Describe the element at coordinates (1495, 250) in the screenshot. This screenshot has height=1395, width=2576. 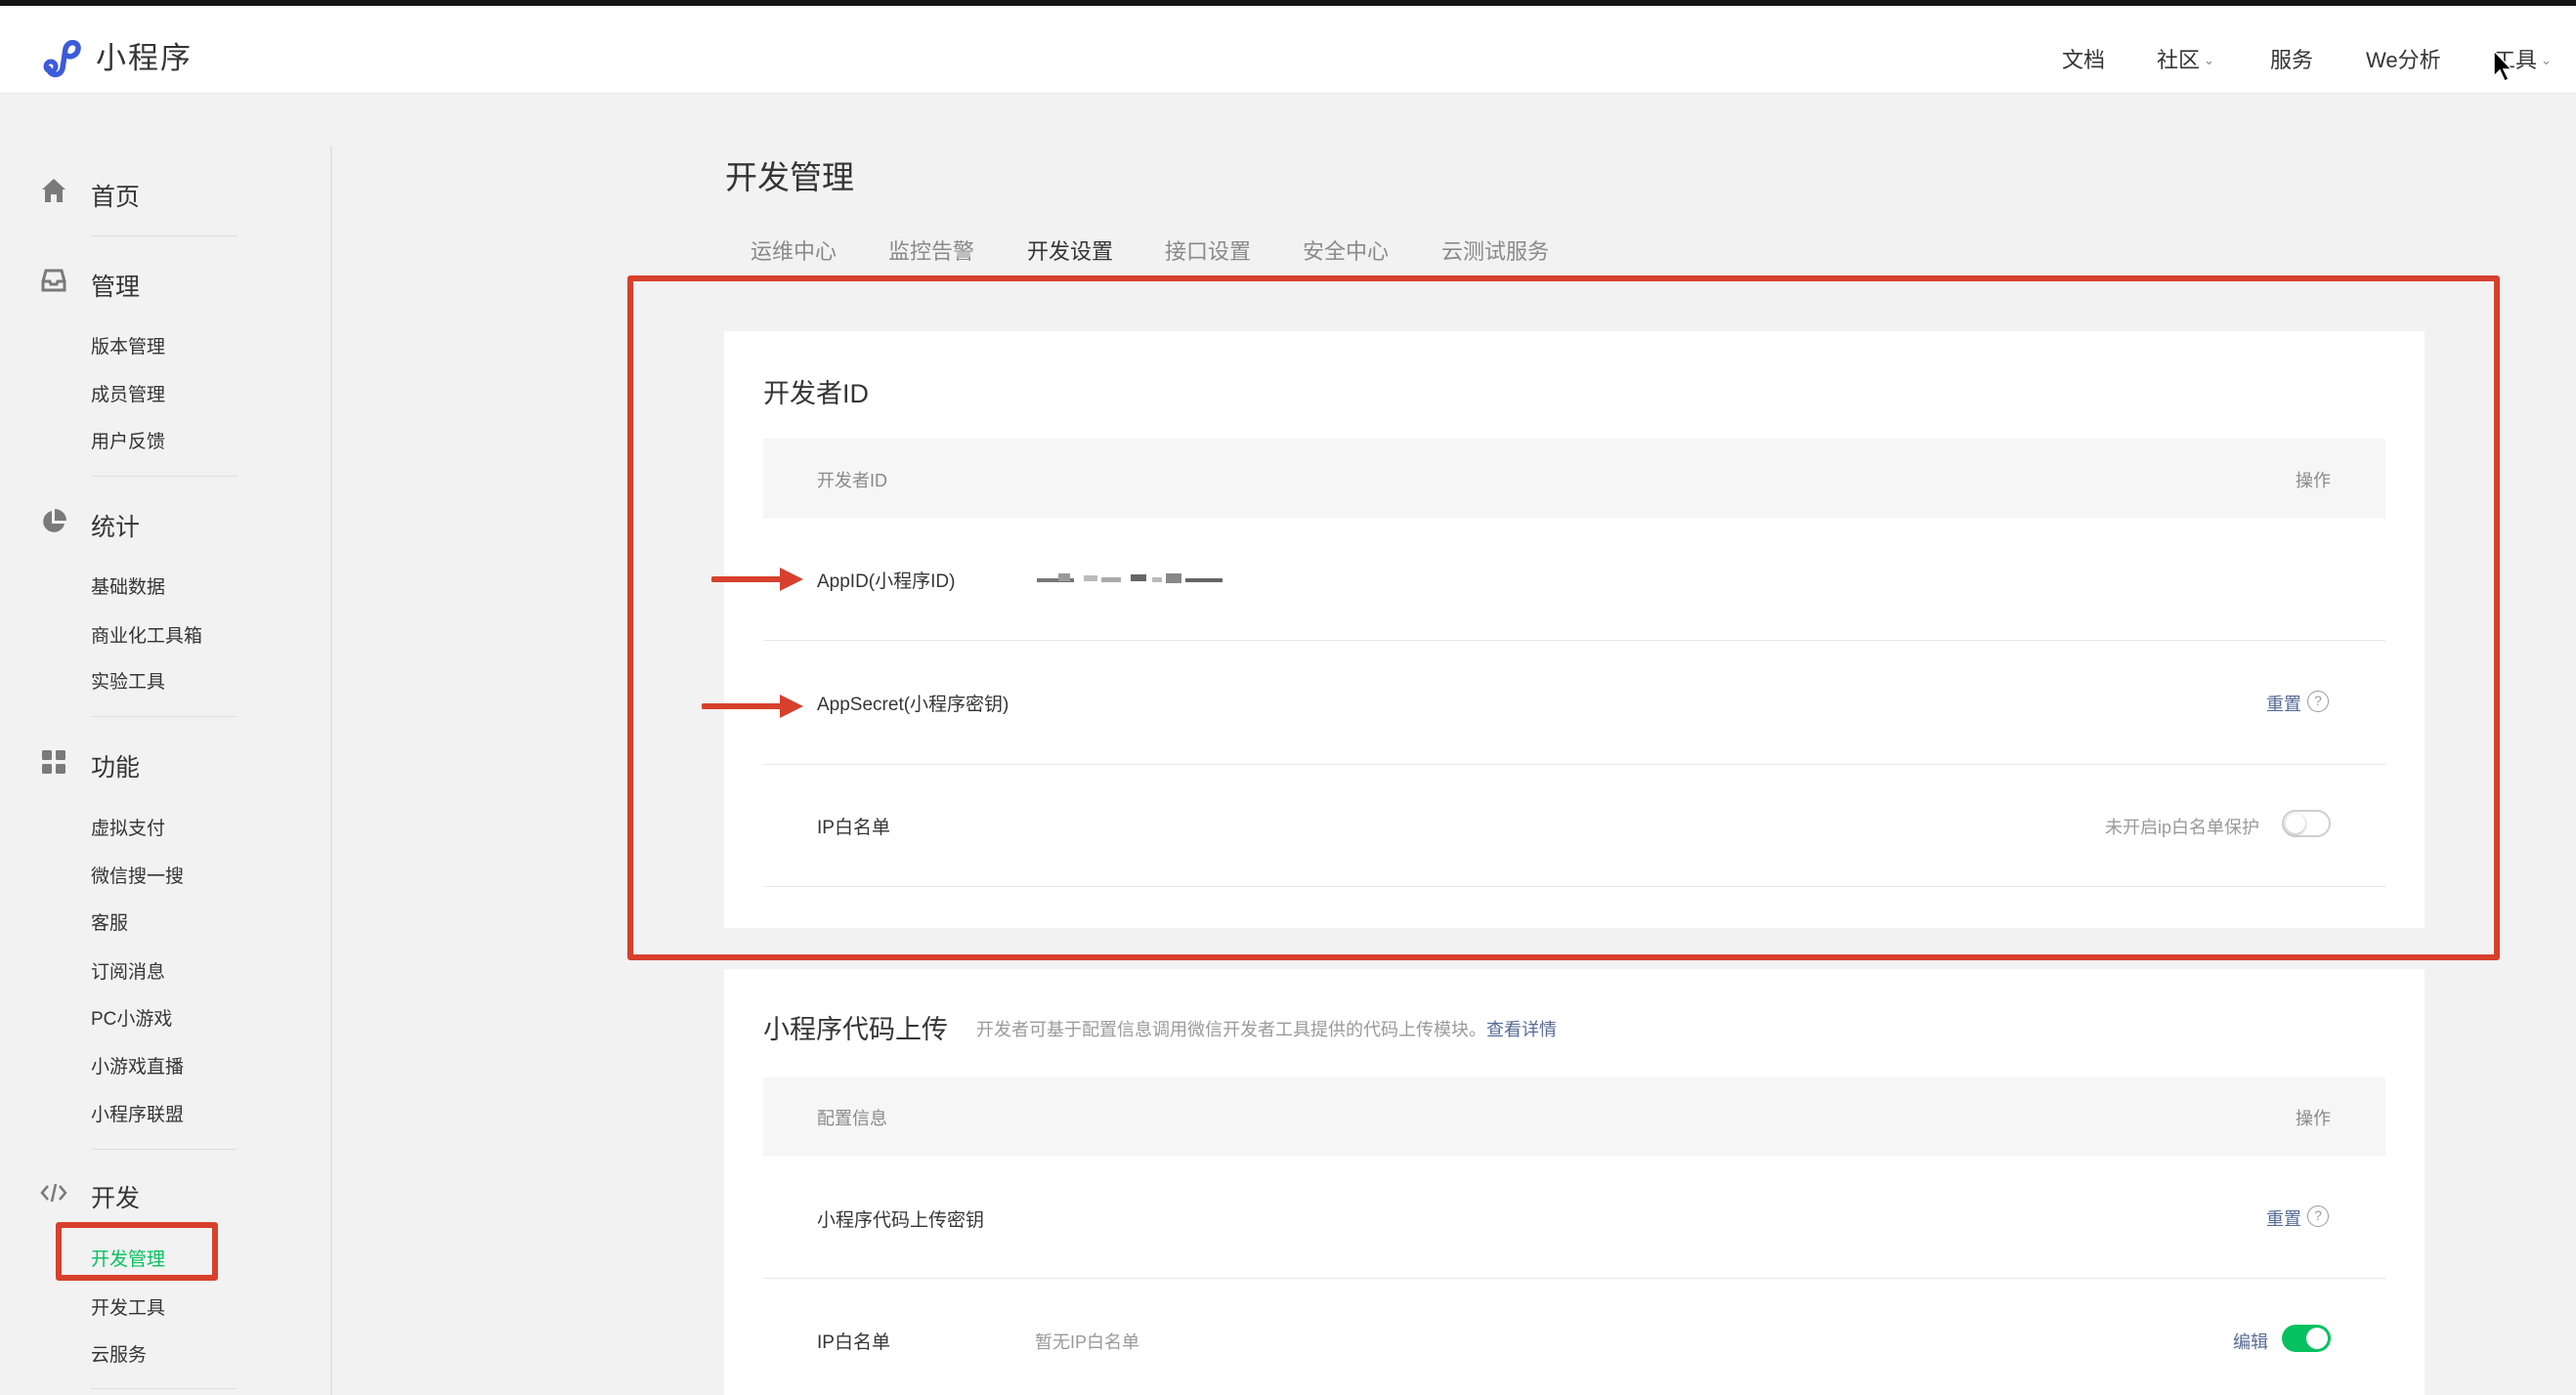
I see `tab-cloud-testing: 云测试服务` at that location.